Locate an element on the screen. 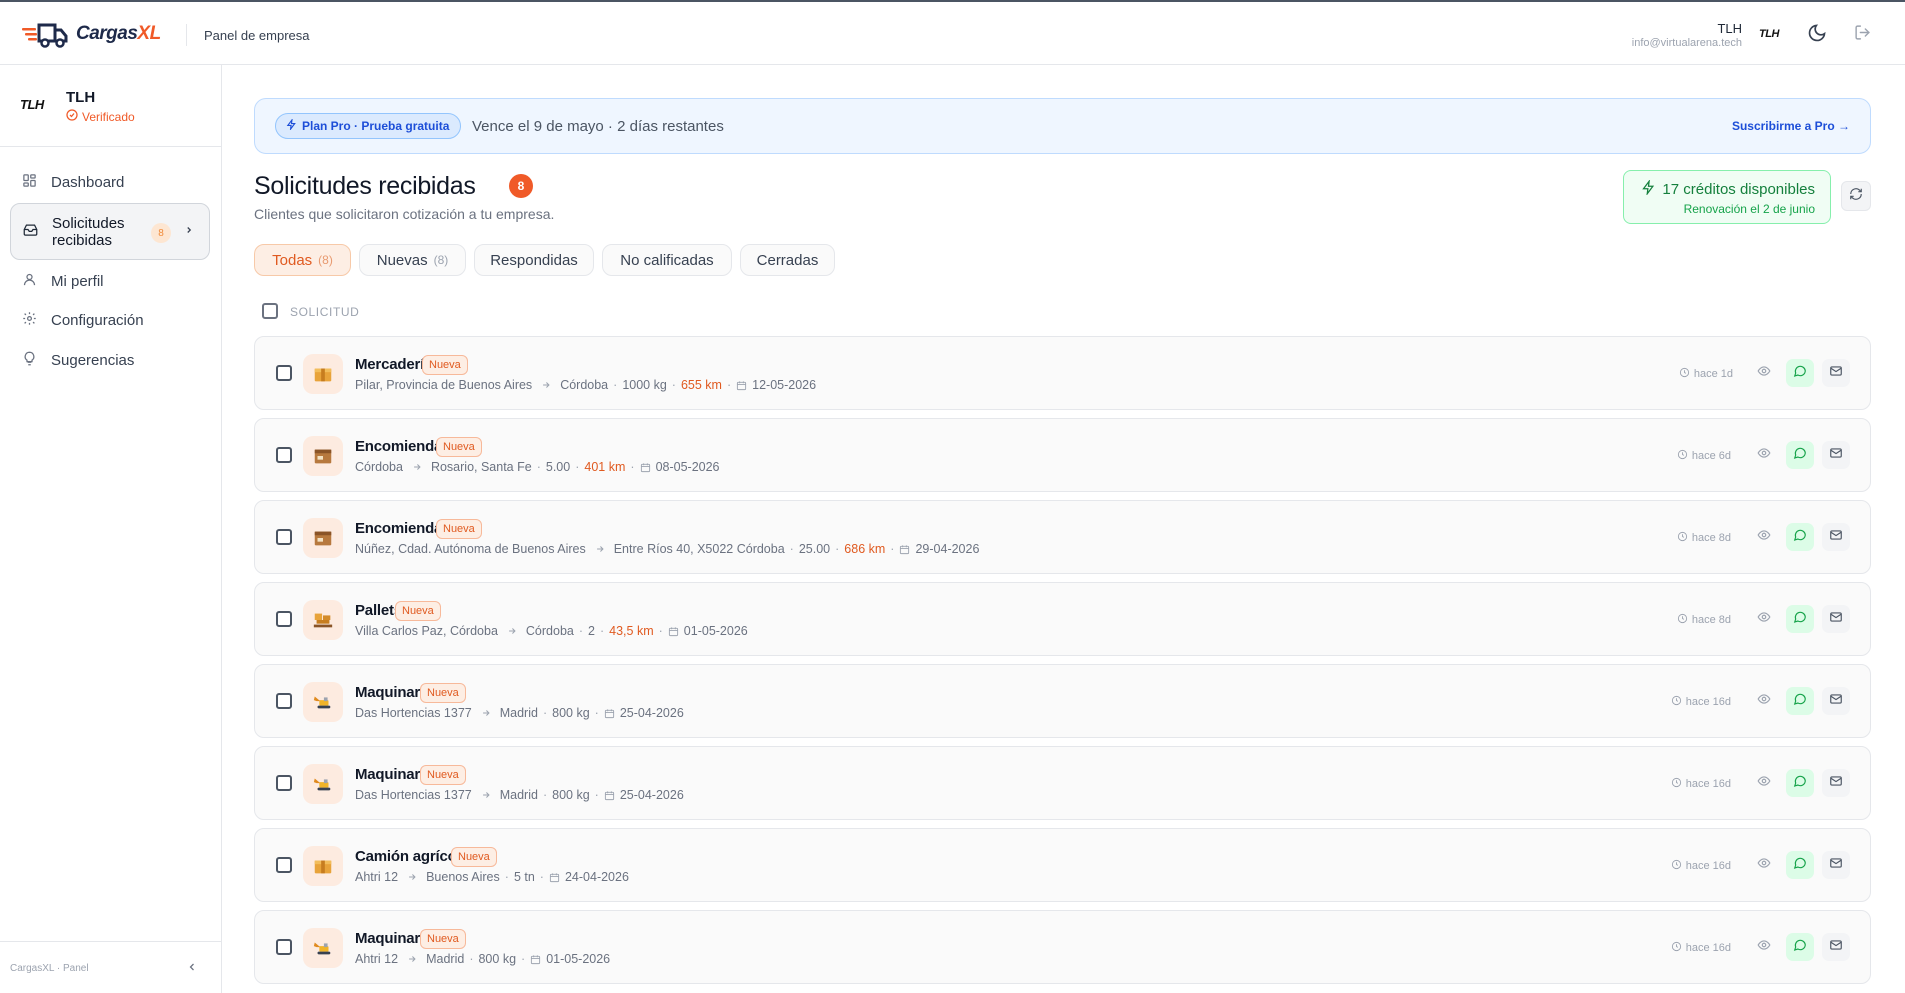 This screenshot has width=1905, height=993. requests-count-badge: 8 is located at coordinates (521, 186).